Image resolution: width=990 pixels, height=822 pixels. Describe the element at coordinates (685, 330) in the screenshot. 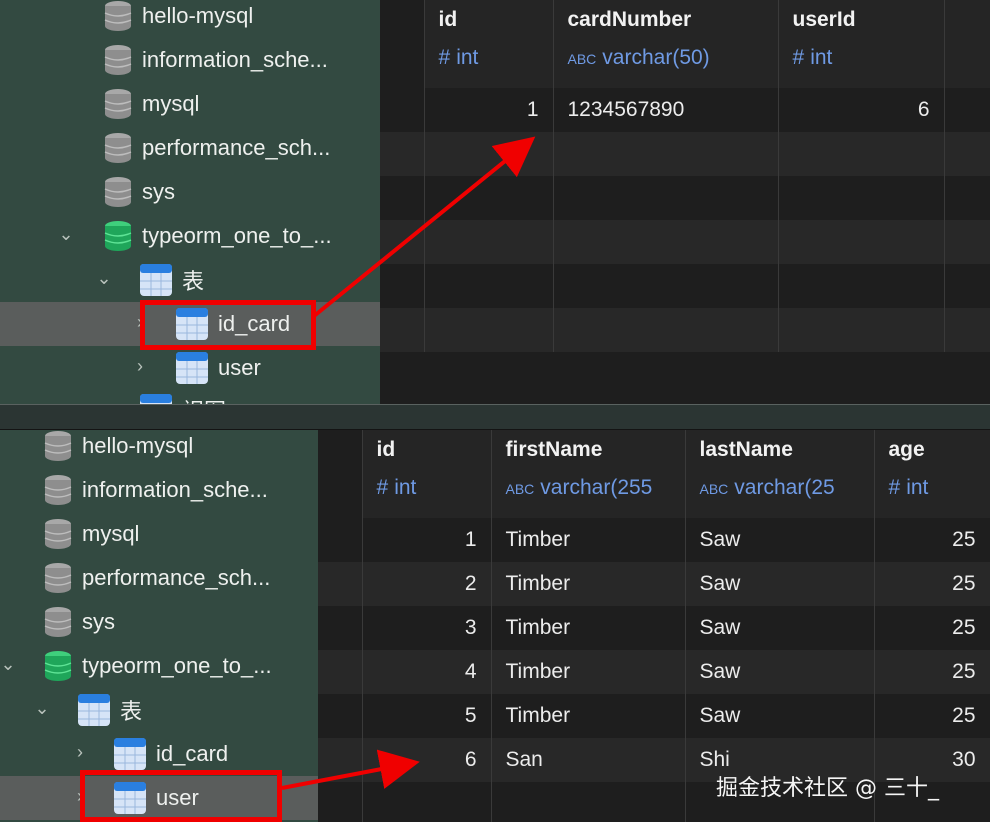

I see `empty-row` at that location.